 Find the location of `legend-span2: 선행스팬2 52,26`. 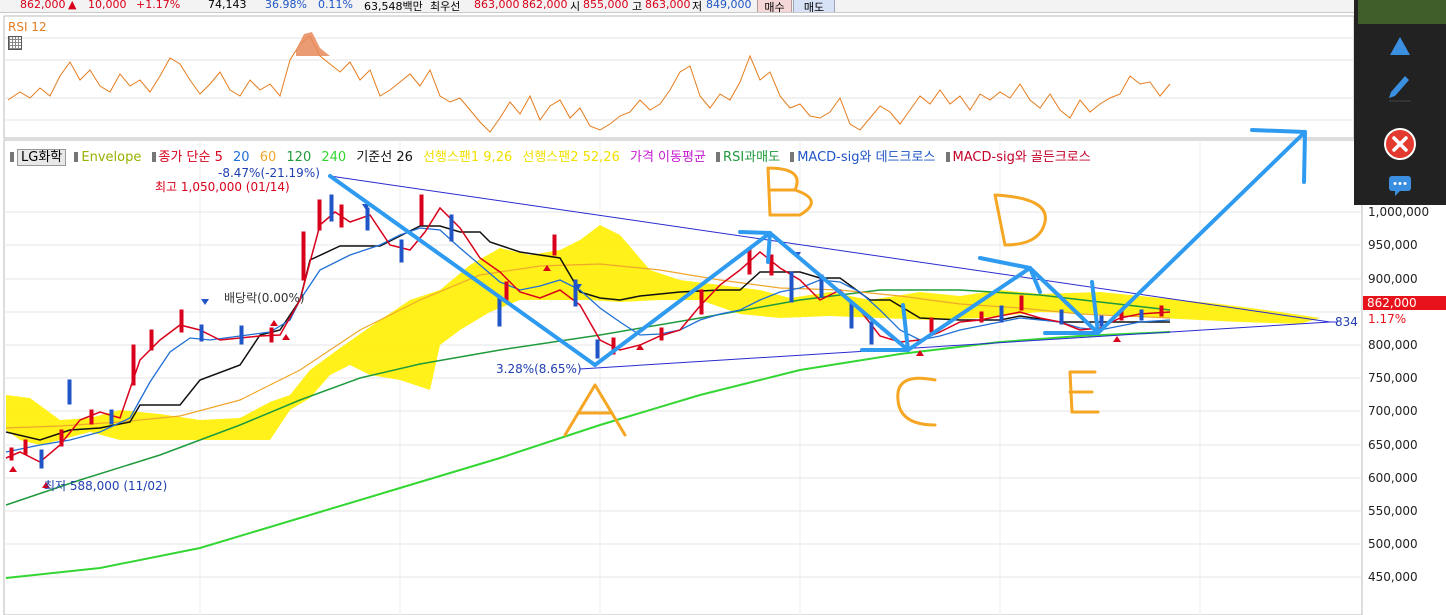

legend-span2: 선행스팬2 52,26 is located at coordinates (570, 157).